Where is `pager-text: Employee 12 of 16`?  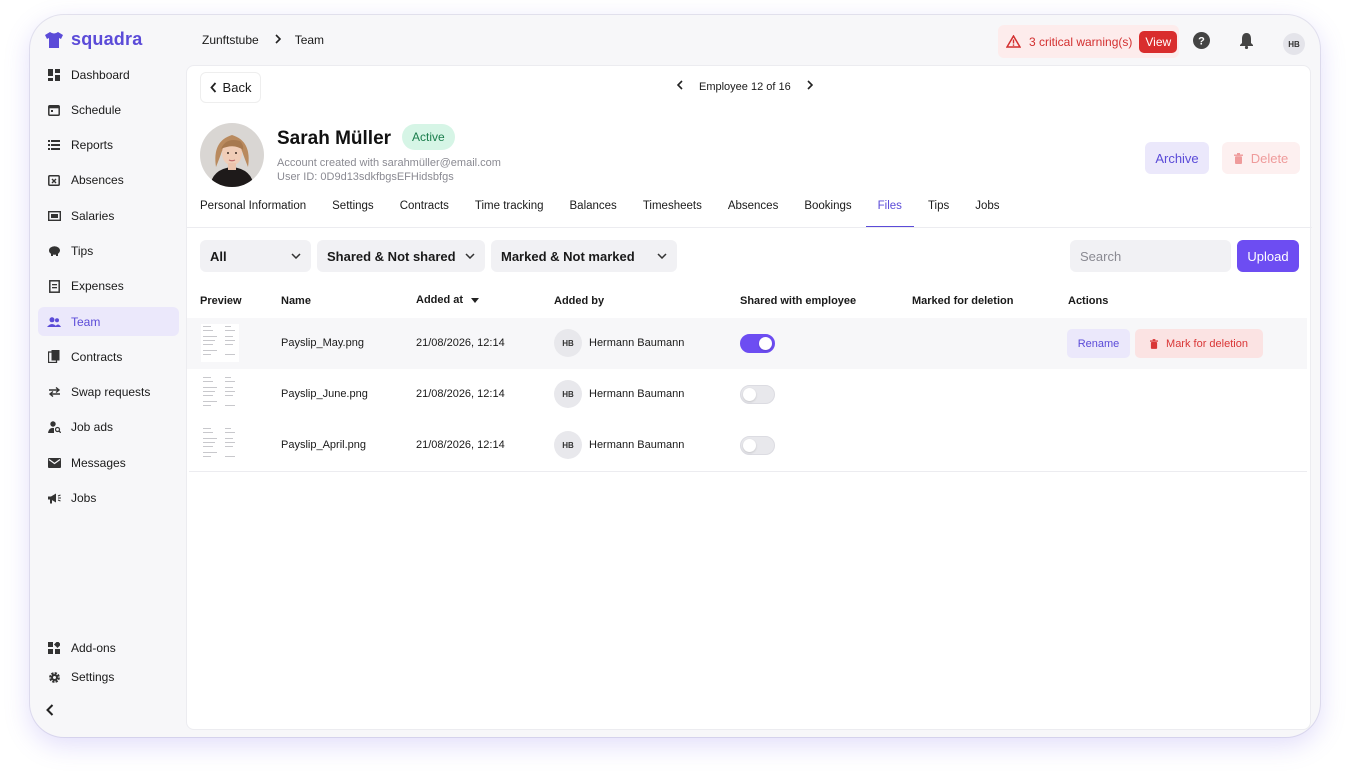
pager-text: Employee 12 of 16 is located at coordinates (745, 86).